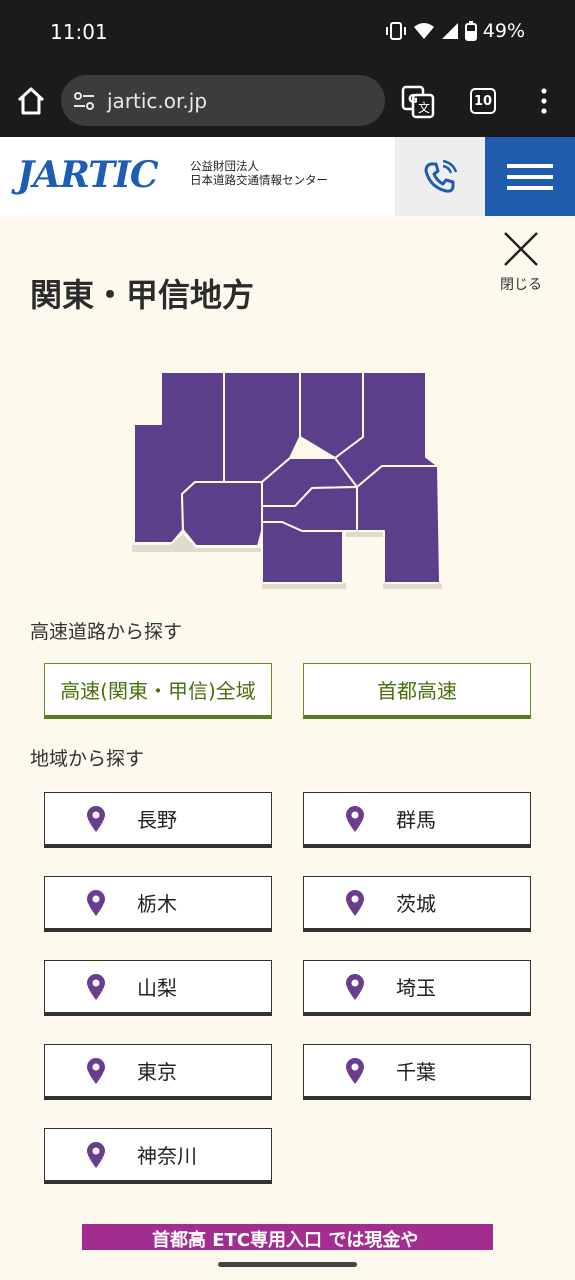 This screenshot has height=1280, width=575. I want to click on region-button-yamanashi: 山梨, so click(158, 988).